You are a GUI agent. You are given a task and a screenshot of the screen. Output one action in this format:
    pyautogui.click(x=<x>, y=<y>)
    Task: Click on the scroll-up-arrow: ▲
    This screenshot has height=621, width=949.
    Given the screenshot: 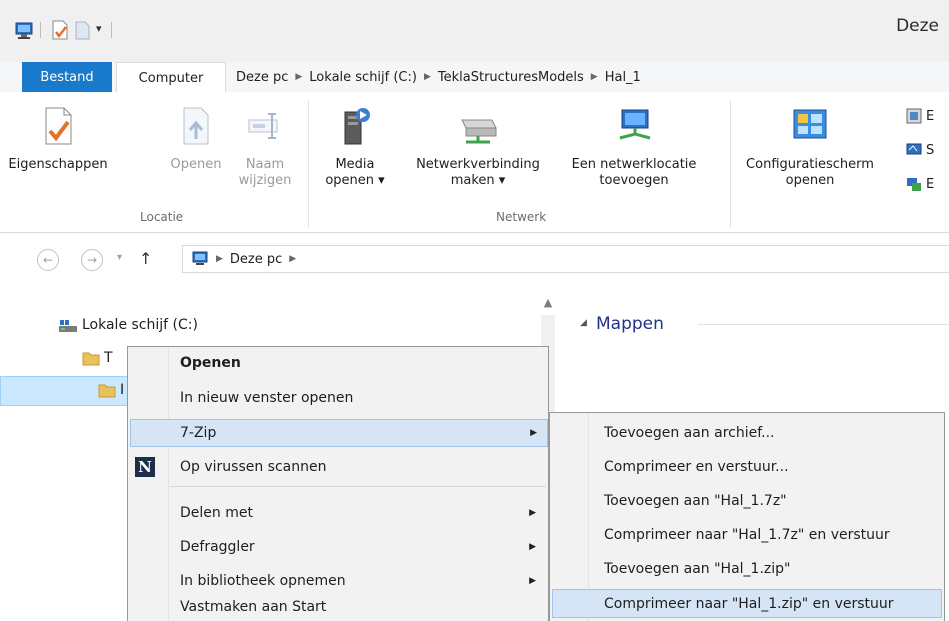 What is the action you would take?
    pyautogui.click(x=548, y=303)
    